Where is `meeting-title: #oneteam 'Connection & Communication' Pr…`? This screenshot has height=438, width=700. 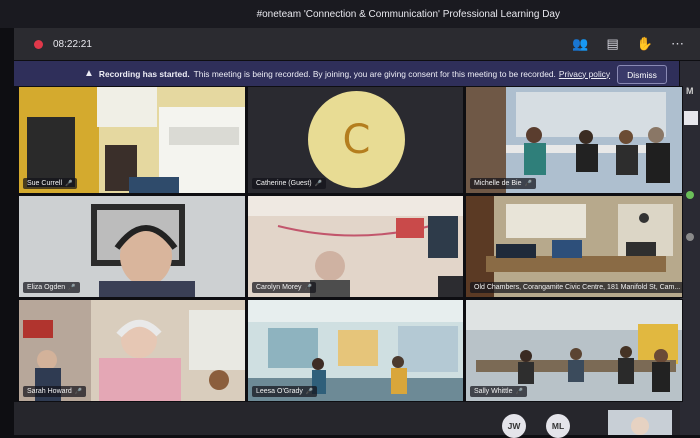 meeting-title: #oneteam 'Connection & Communication' Pr… is located at coordinates (408, 14).